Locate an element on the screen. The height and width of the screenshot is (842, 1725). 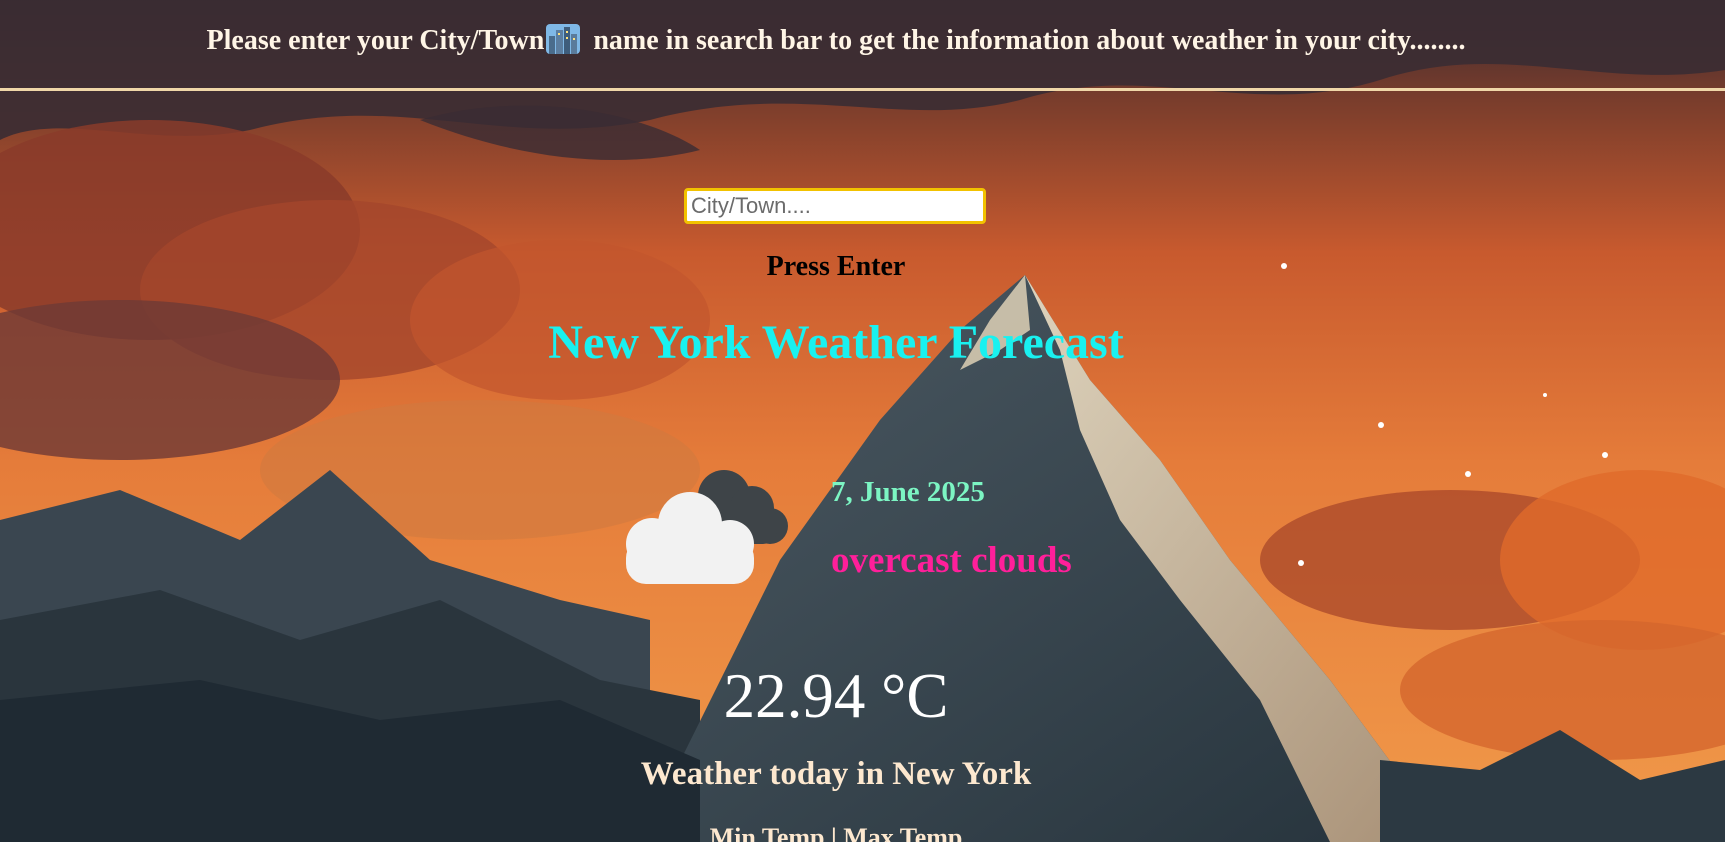
weather-today-label: Weather today in New York is located at coordinates (836, 774).